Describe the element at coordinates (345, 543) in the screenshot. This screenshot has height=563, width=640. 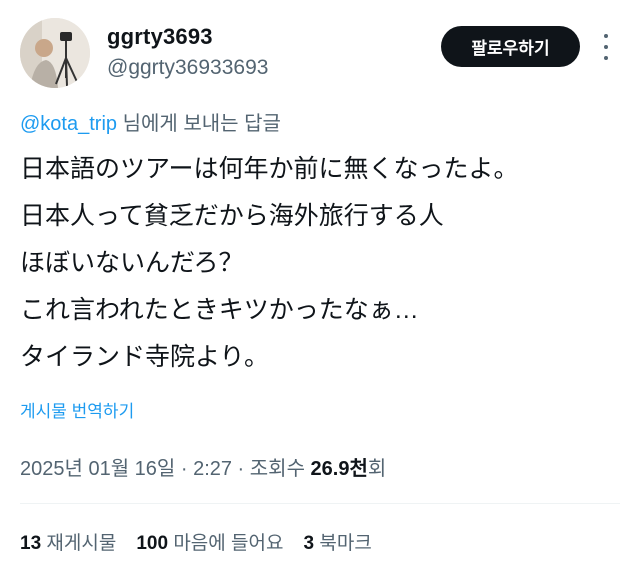
I see `bookmarks-label: 북마크` at that location.